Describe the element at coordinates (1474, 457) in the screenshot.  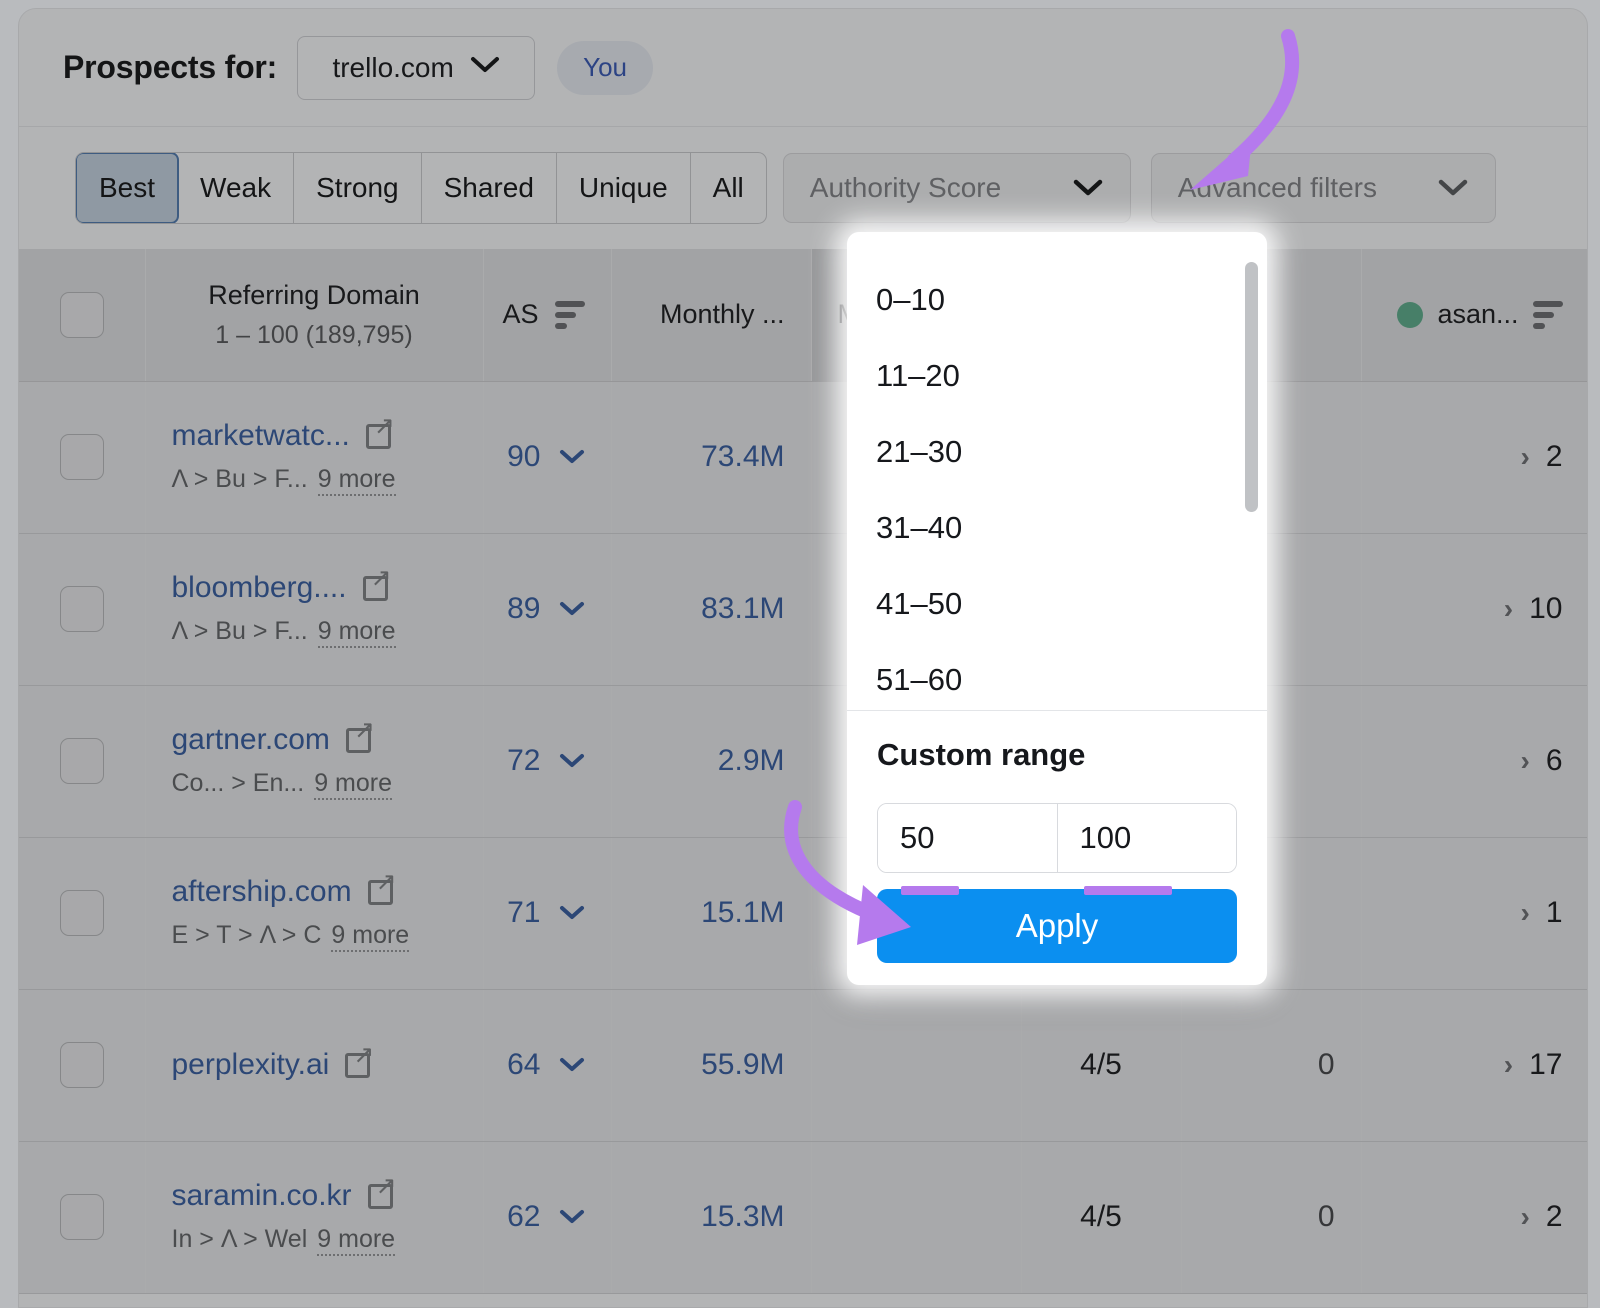
I see `row-asana-cell: › 2` at that location.